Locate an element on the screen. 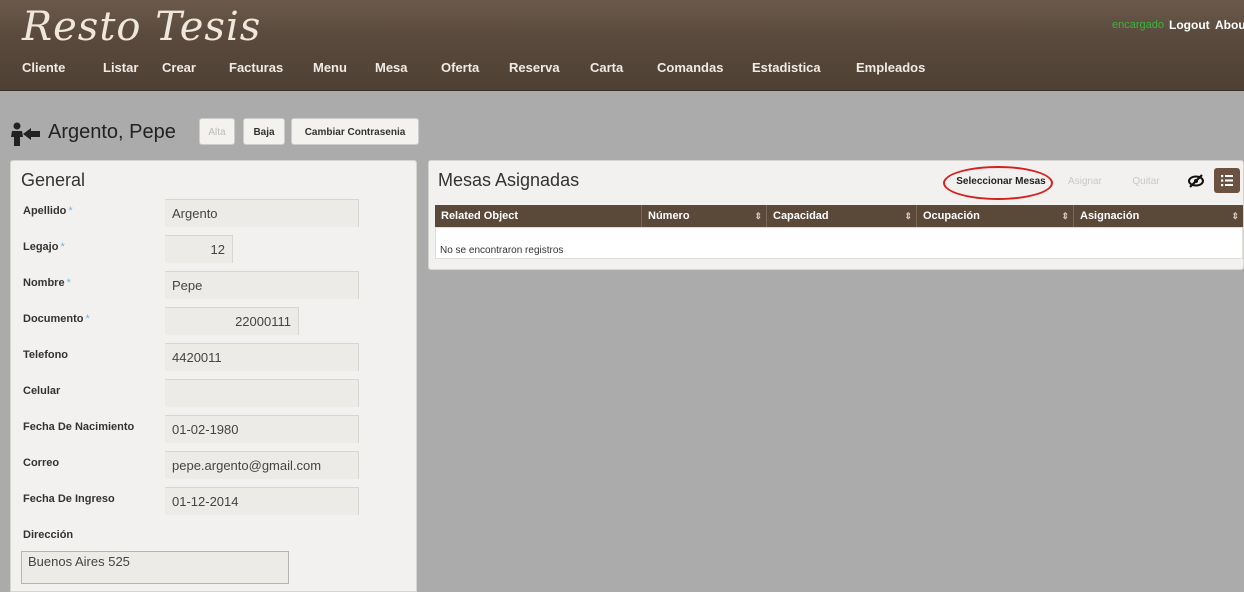 The image size is (1244, 592). nav-mesa: Mesa is located at coordinates (391, 67).